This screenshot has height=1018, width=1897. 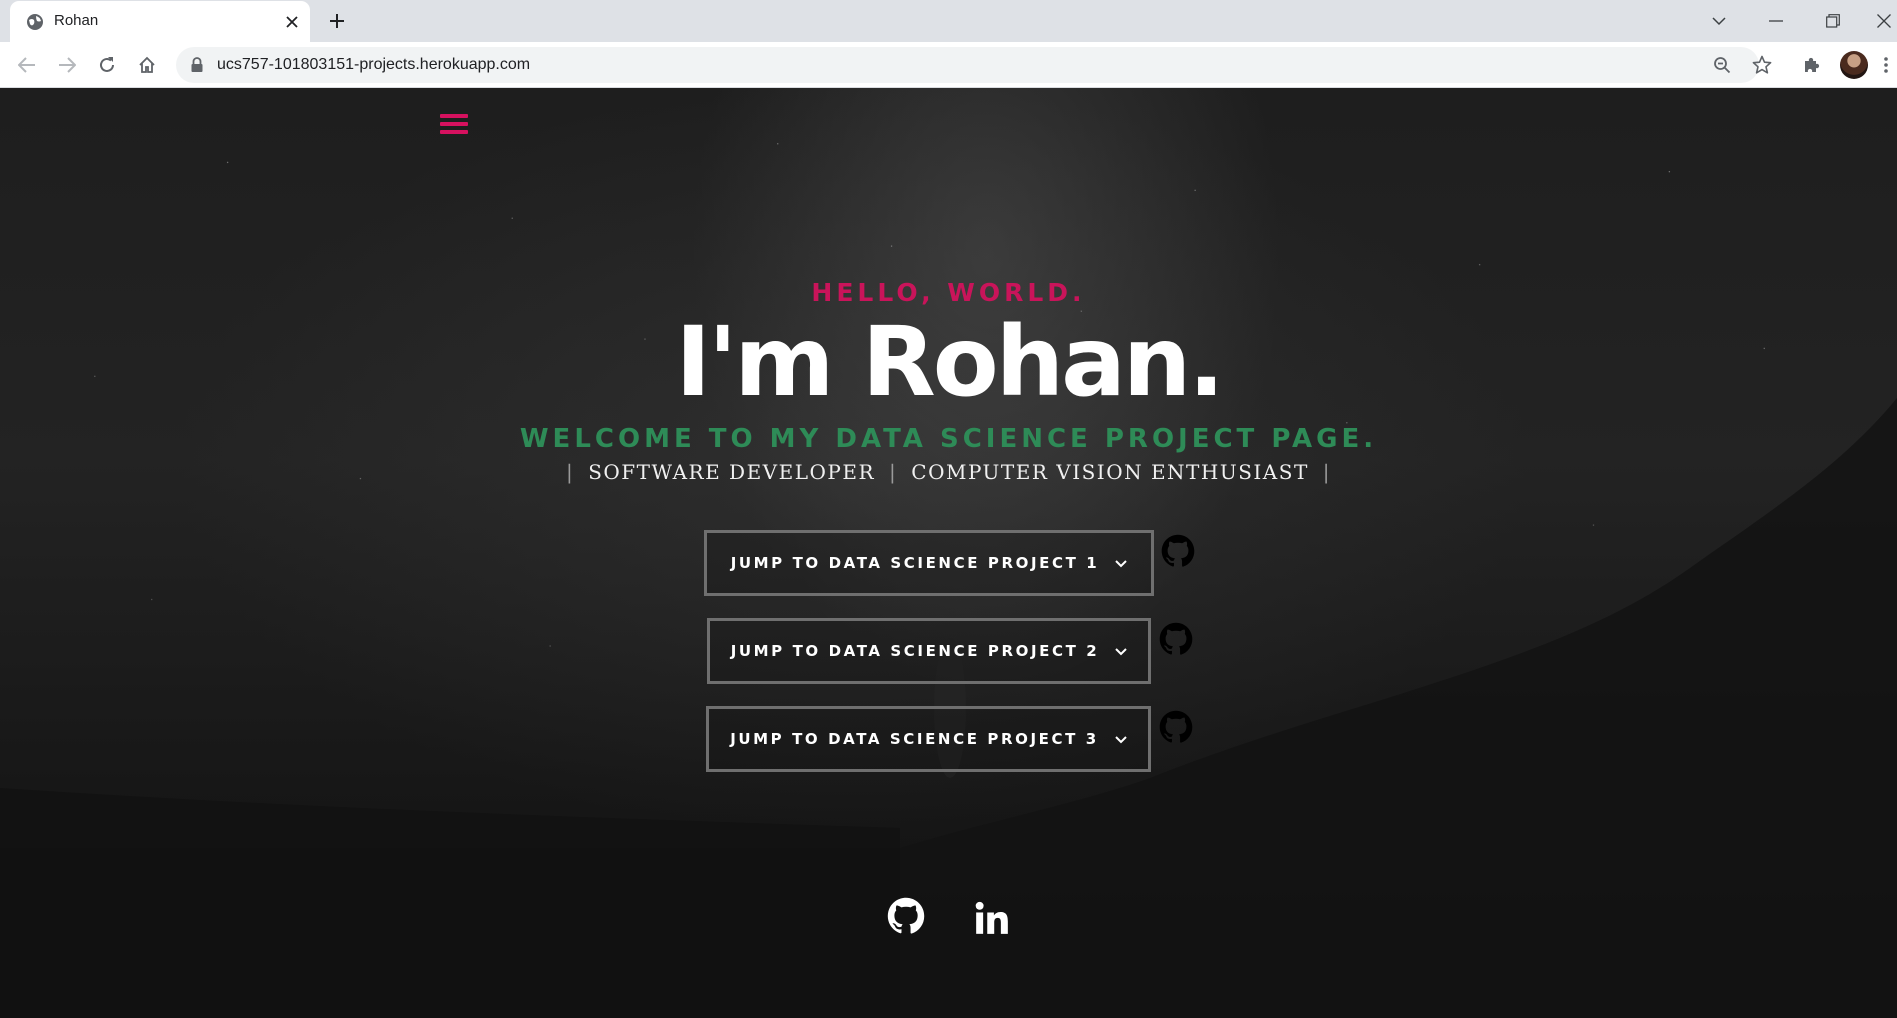 I want to click on project-1-label: JUMP TO DATA SCIENCE PROJECT 1, so click(x=915, y=563).